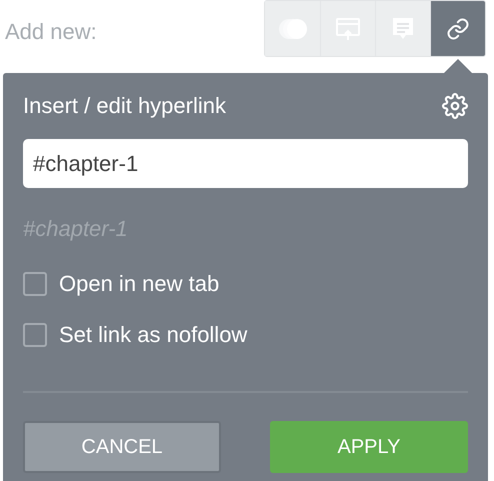 Image resolution: width=494 pixels, height=481 pixels. I want to click on link-icon, so click(458, 28).